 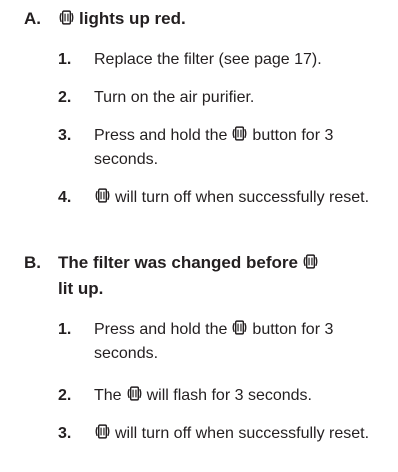 I want to click on section-a-heading-text: lights up red., so click(x=132, y=18).